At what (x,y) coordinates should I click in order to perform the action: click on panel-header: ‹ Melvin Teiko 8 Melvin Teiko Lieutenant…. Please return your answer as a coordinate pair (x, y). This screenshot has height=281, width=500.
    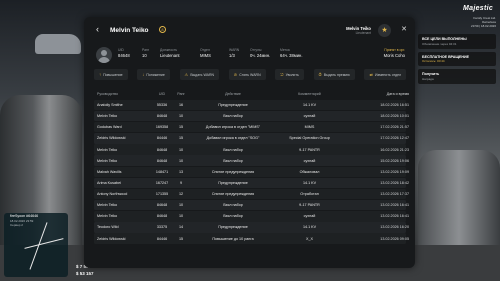
    Looking at the image, I should click on (249, 30).